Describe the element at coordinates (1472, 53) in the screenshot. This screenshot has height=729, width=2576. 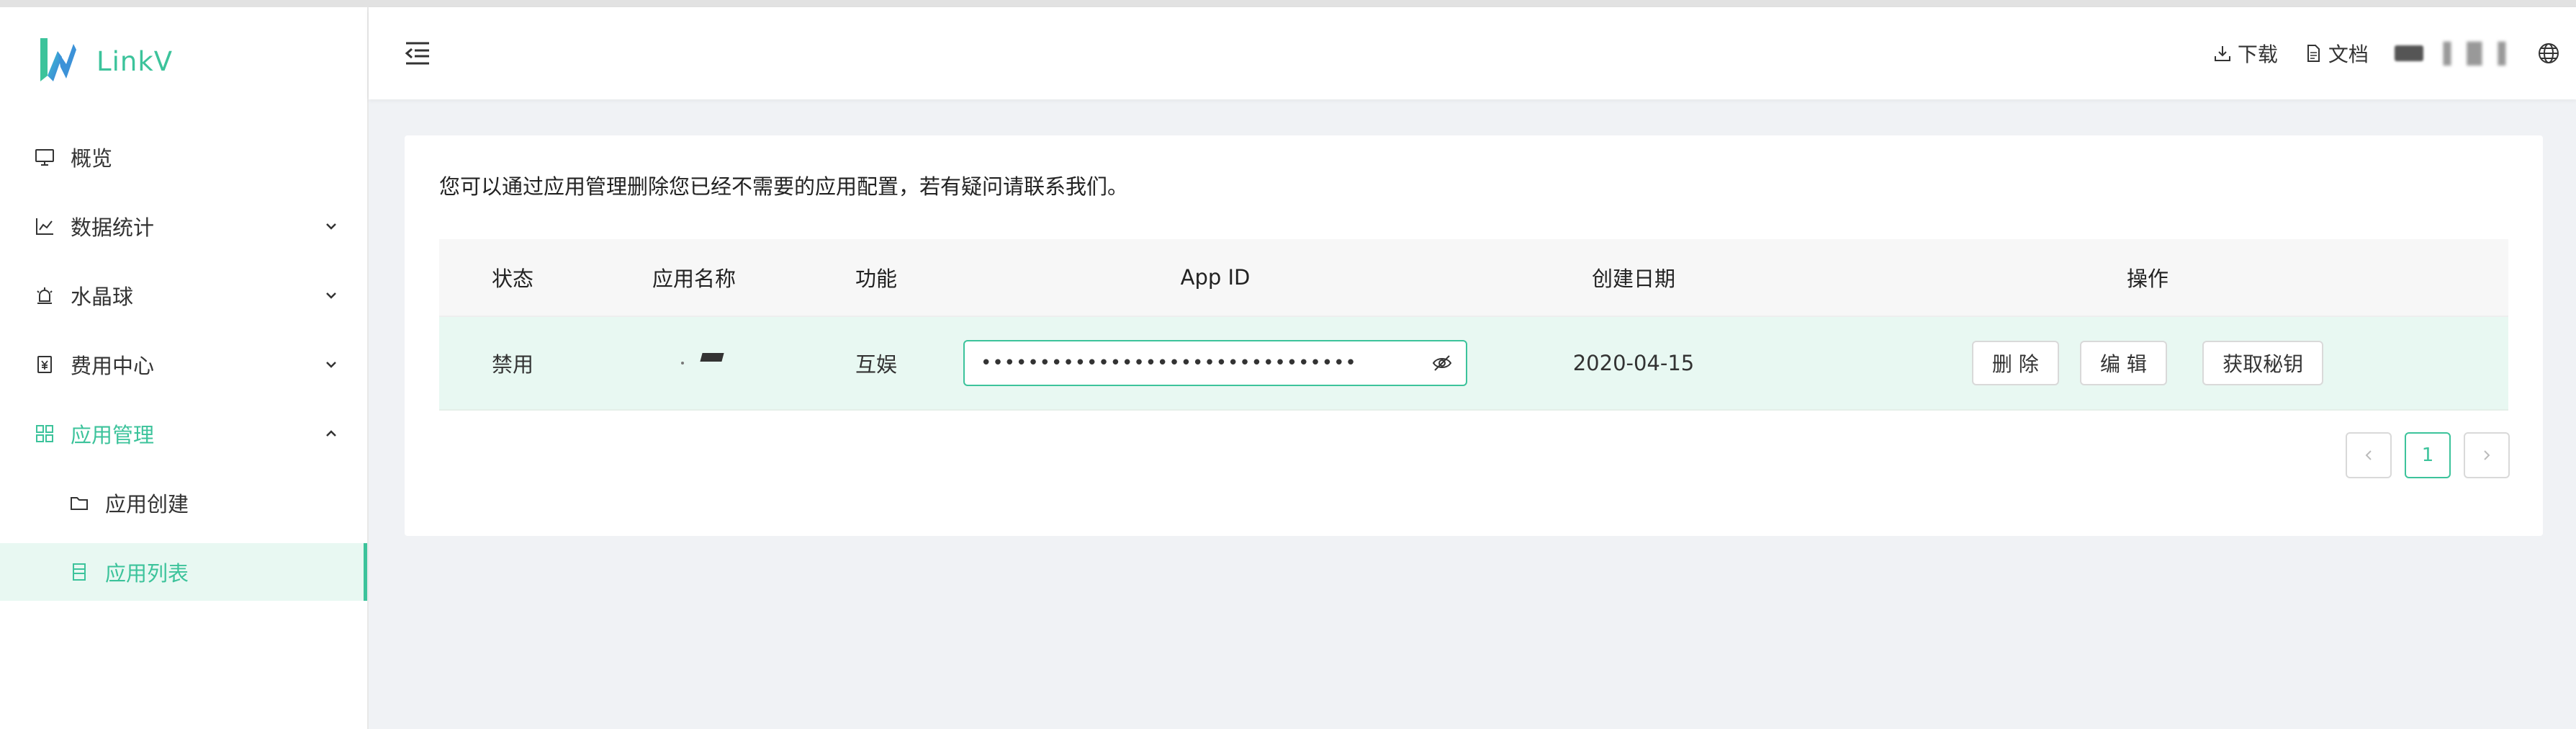
I see `top-header: 下载 文档 ▌▐▌▐` at that location.